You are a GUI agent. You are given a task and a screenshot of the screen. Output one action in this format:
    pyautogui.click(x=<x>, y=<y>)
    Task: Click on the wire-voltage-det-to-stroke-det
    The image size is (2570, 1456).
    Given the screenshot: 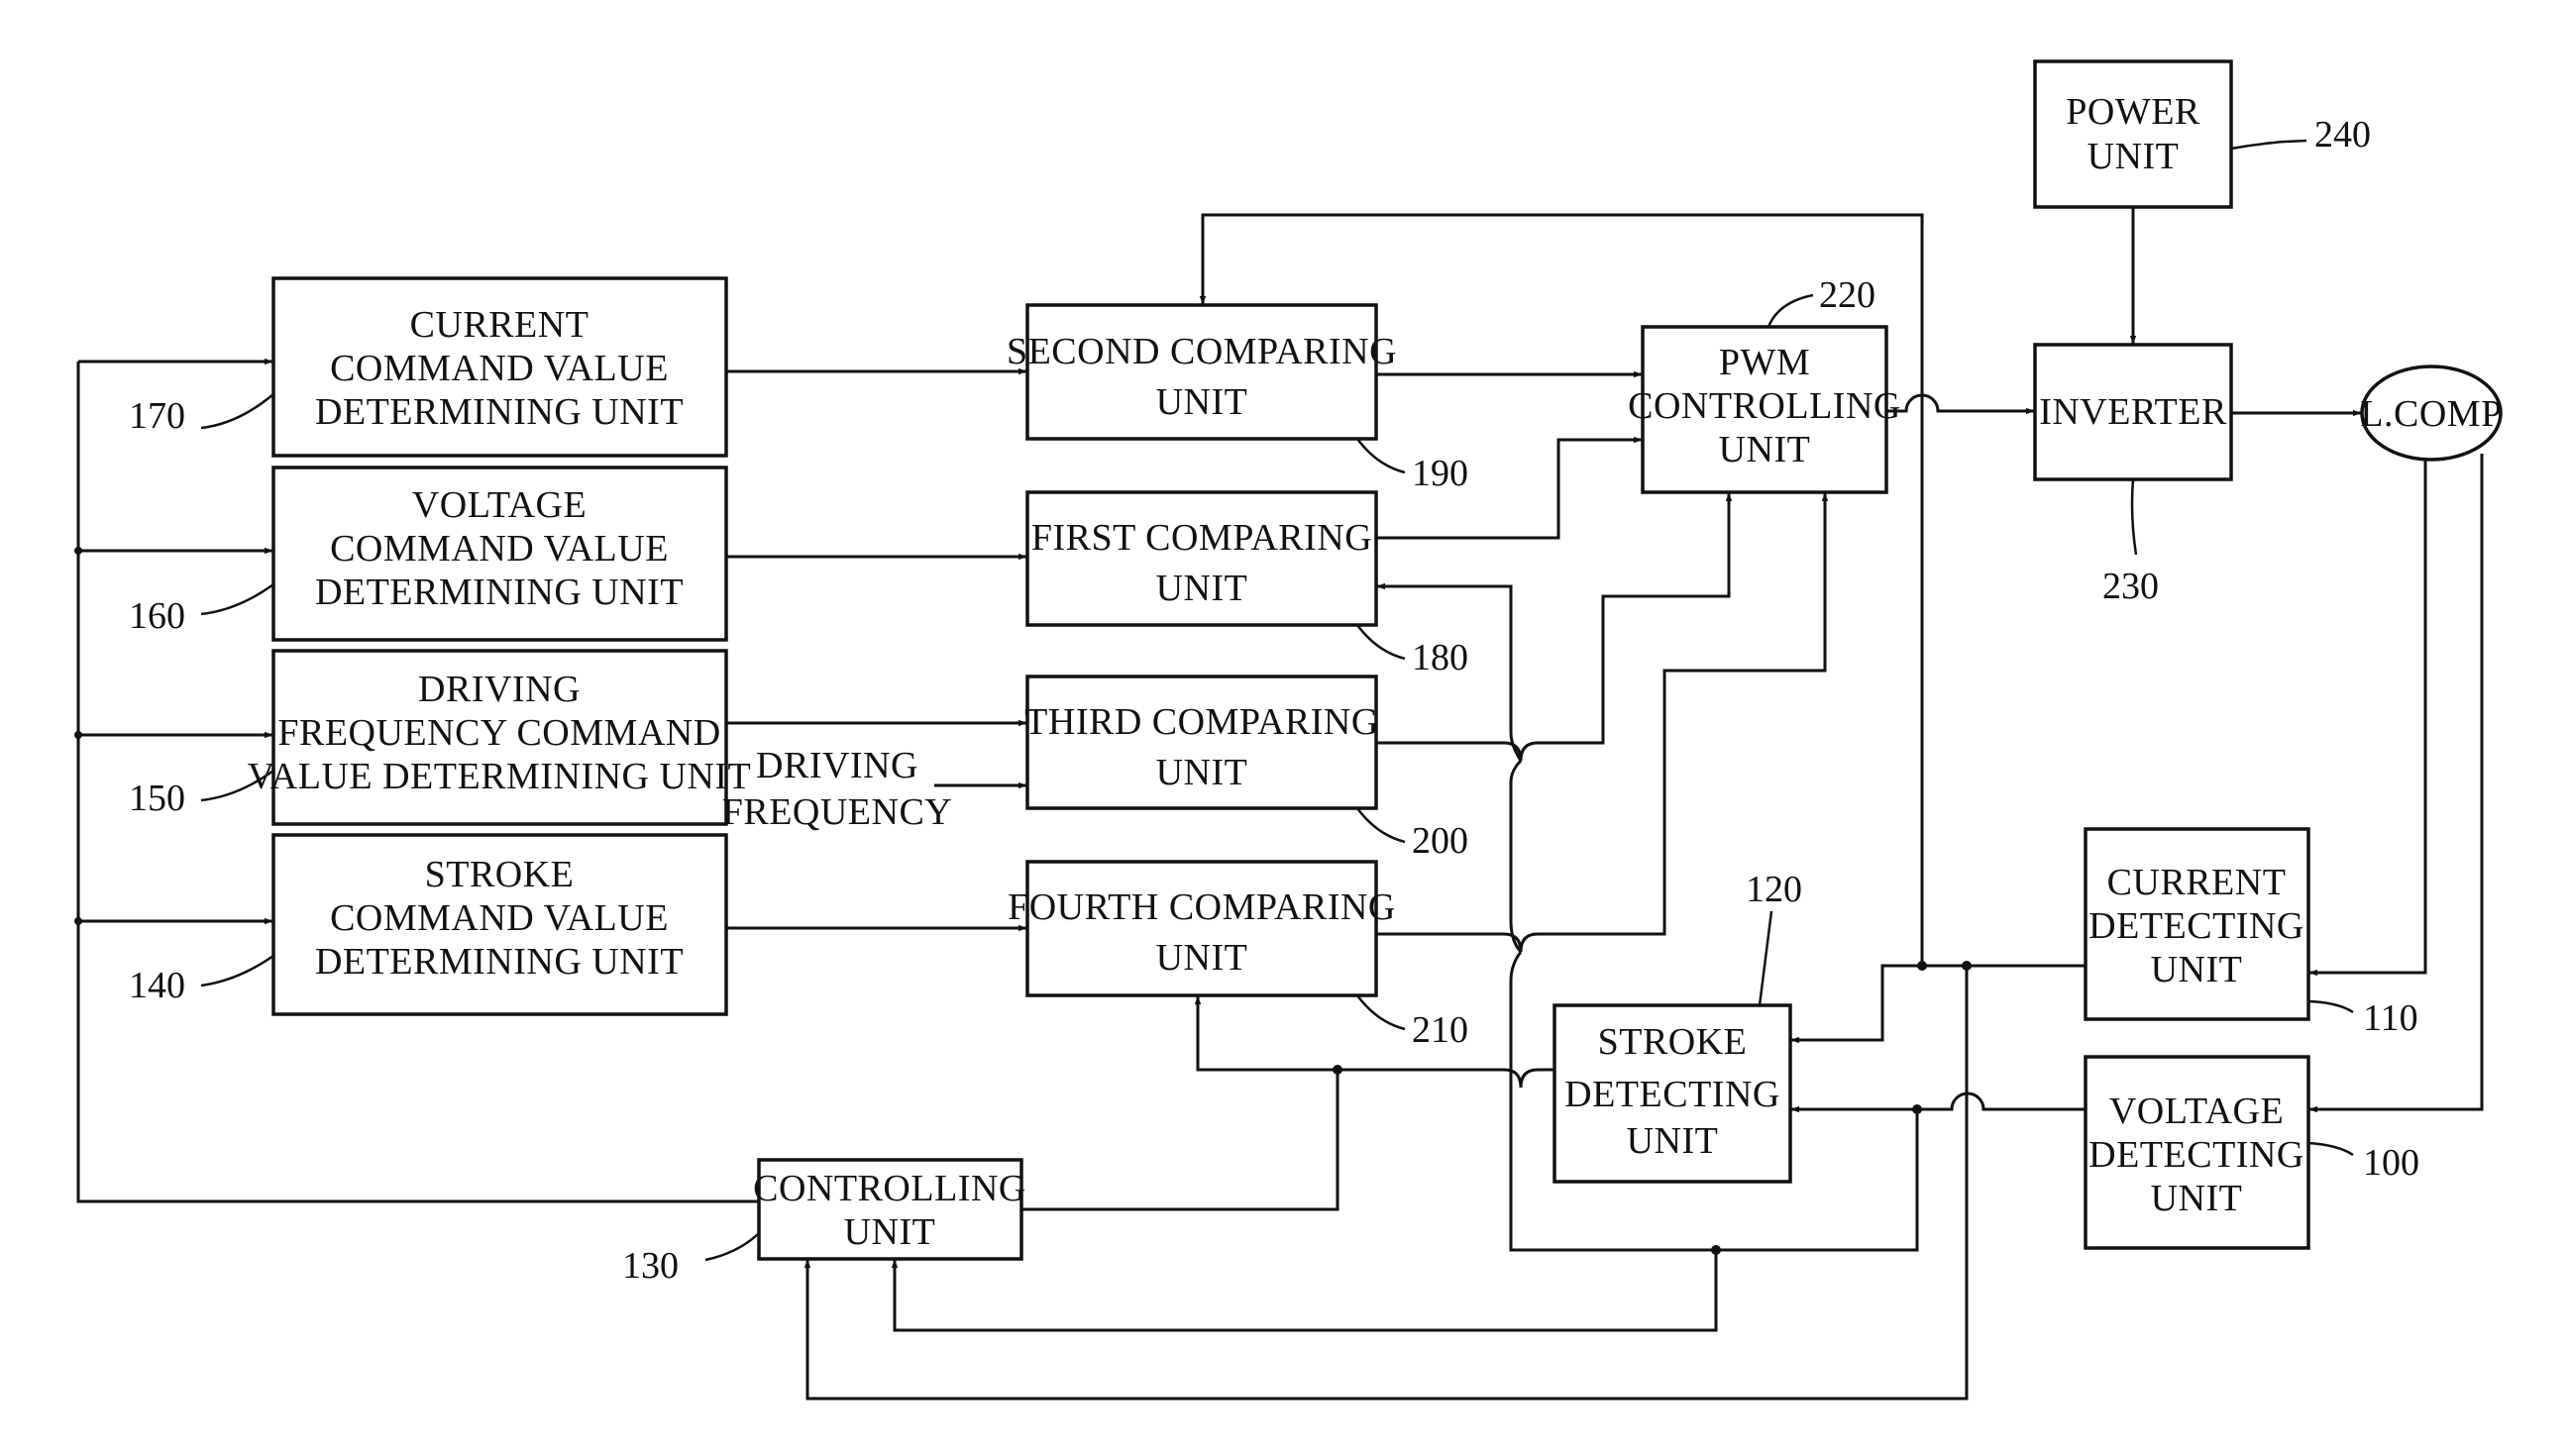 What is the action you would take?
    pyautogui.click(x=1938, y=1102)
    